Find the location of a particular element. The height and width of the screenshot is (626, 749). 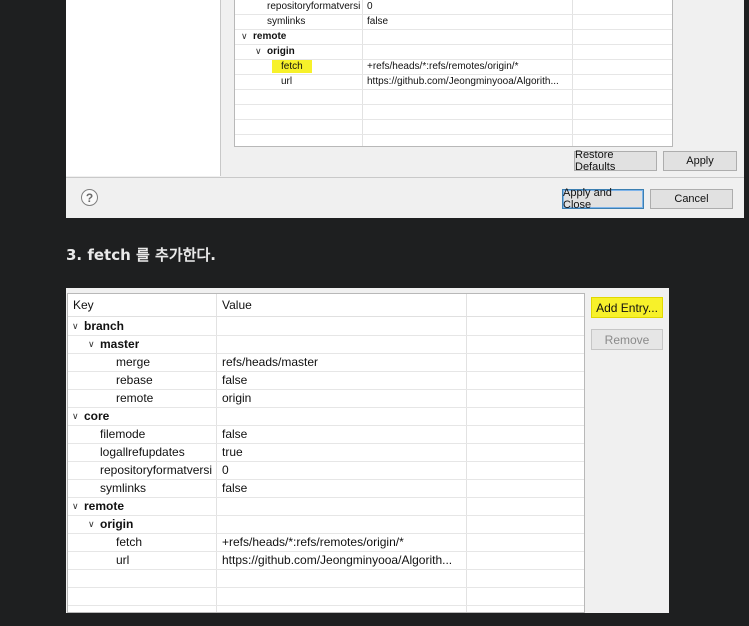

restore-defaults-button: Restore Defaults is located at coordinates (615, 161).